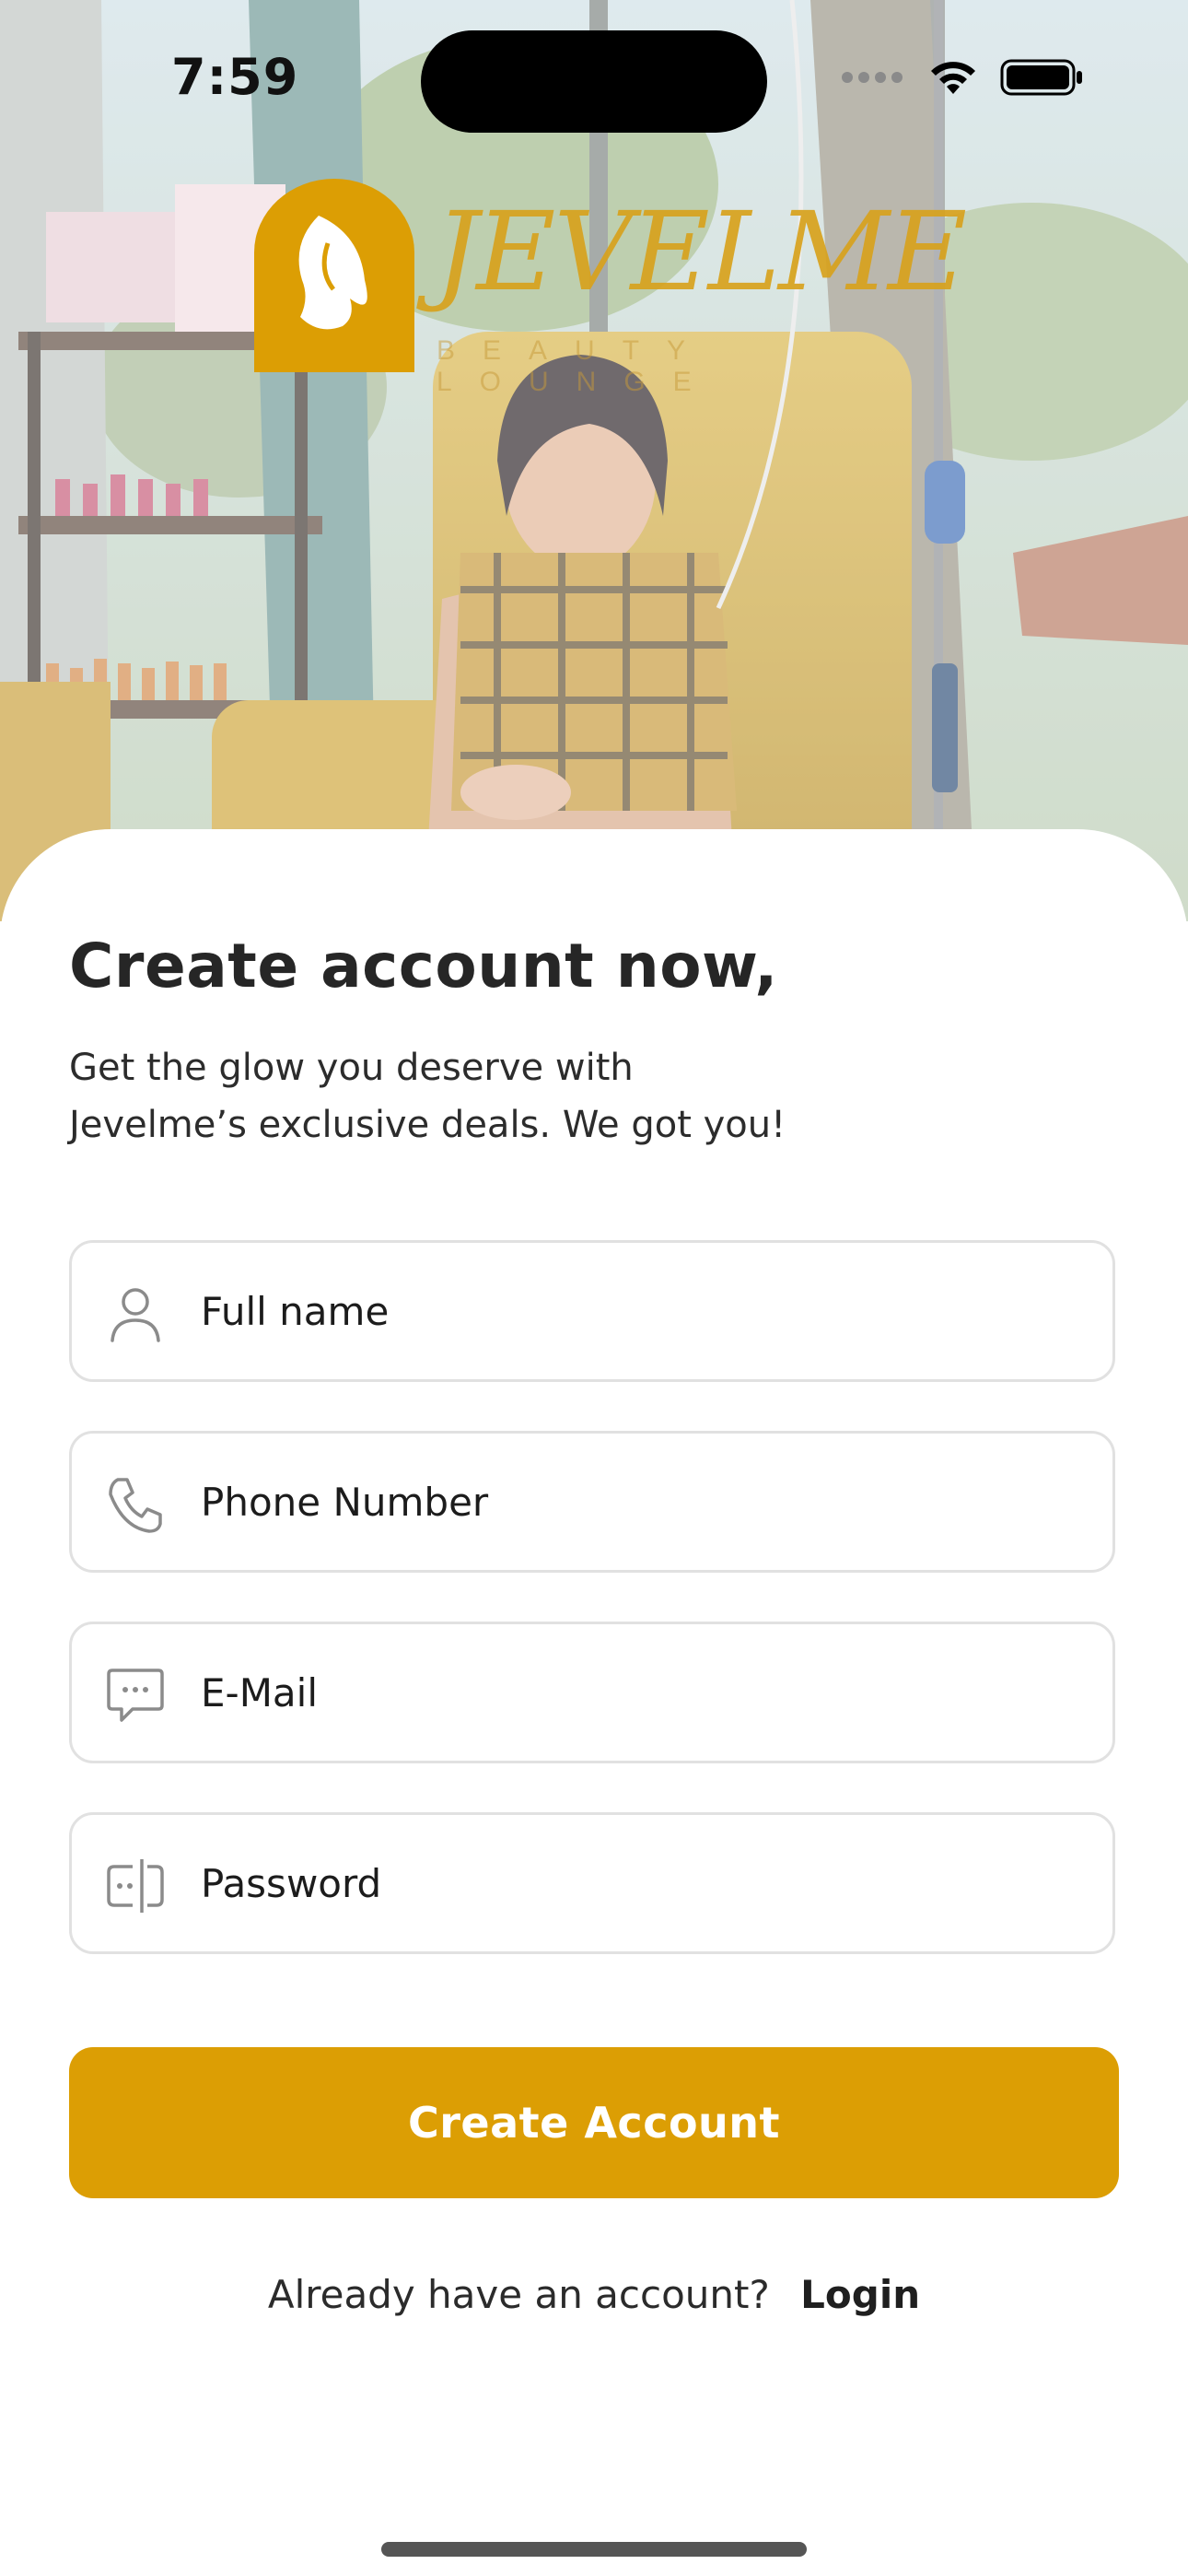 This screenshot has height=2576, width=1188. I want to click on chat-bubble-icon, so click(135, 1695).